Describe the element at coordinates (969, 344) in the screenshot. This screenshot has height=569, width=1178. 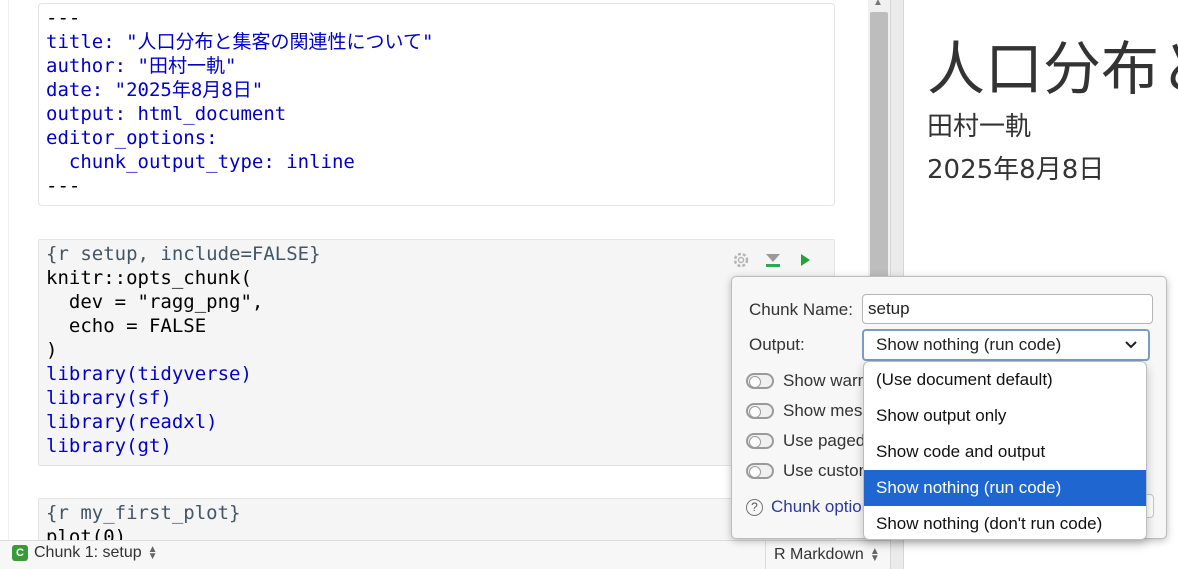
I see `output-select-value: Show nothing (run code)` at that location.